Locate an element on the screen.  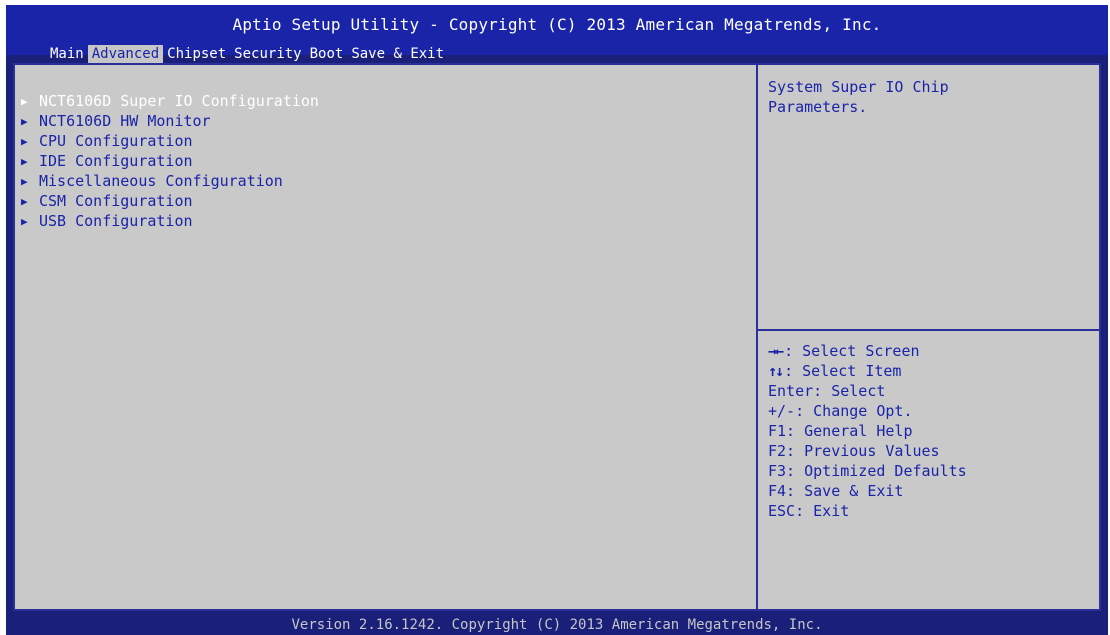
key-hint-general-help: F1: General Help is located at coordinates (840, 431).